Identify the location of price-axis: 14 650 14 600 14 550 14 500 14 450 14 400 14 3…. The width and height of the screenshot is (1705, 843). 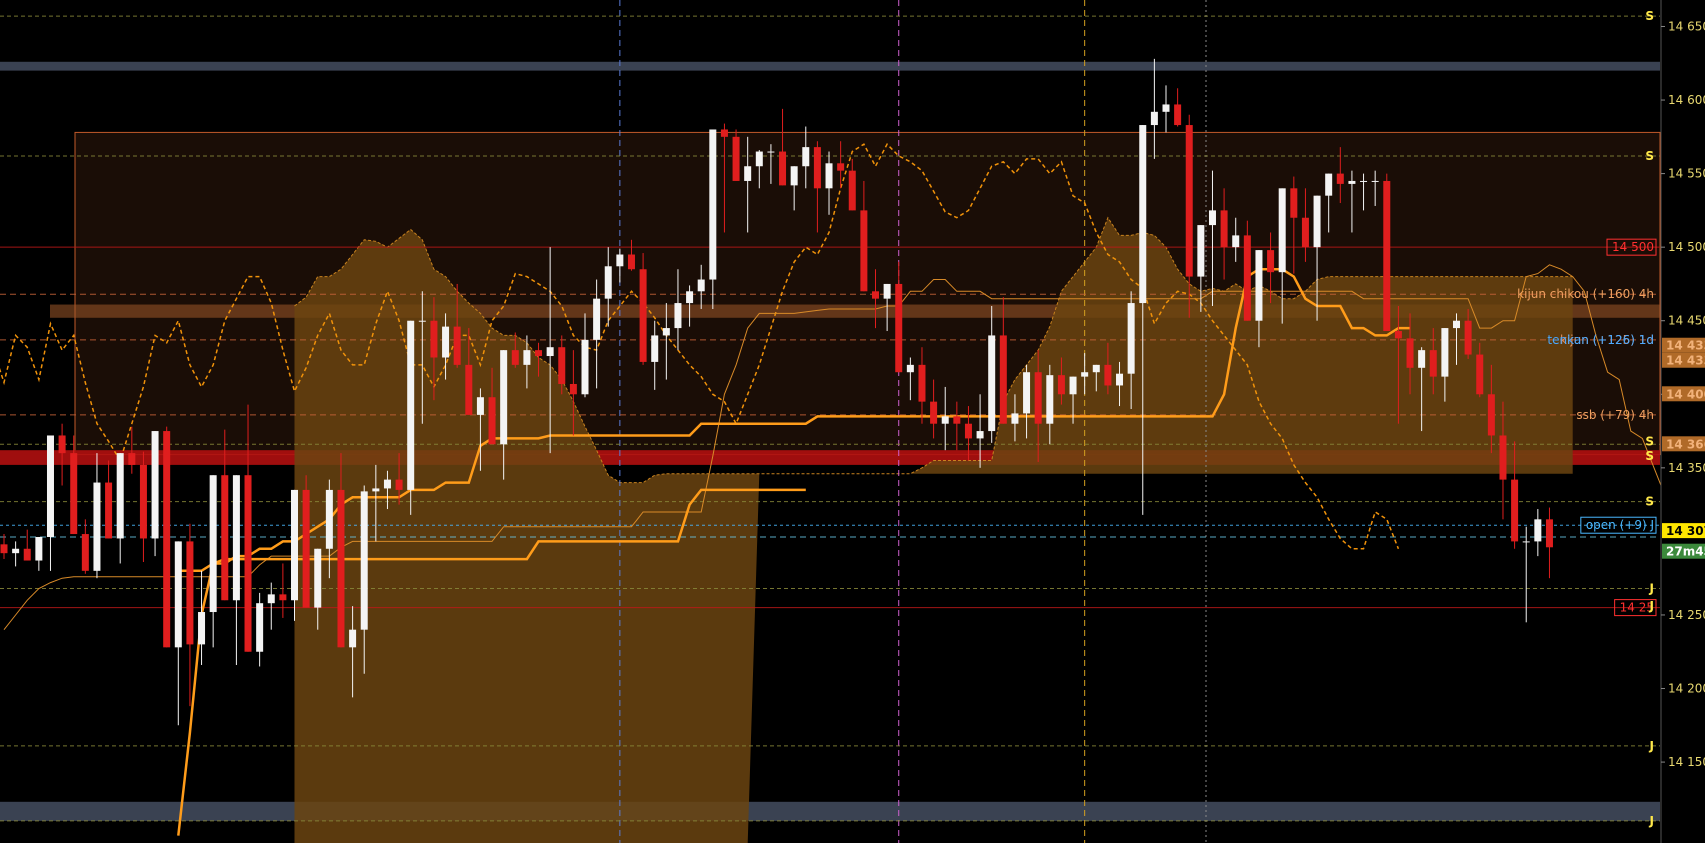
(1682, 421).